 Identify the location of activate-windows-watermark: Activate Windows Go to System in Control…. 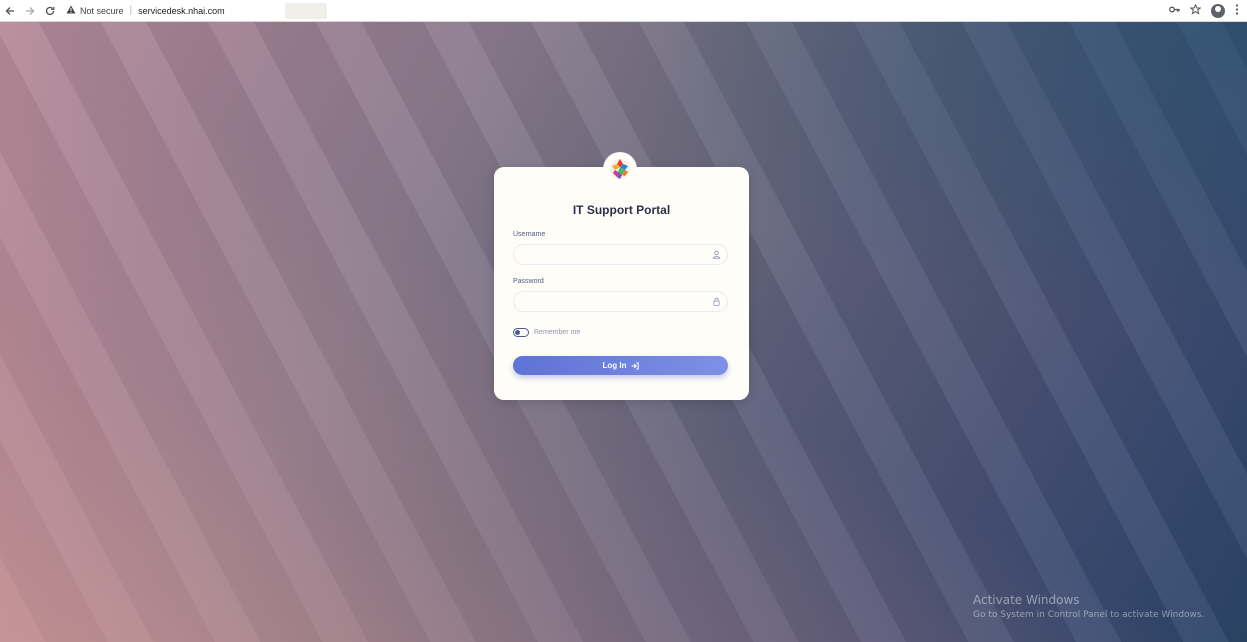
(1088, 606).